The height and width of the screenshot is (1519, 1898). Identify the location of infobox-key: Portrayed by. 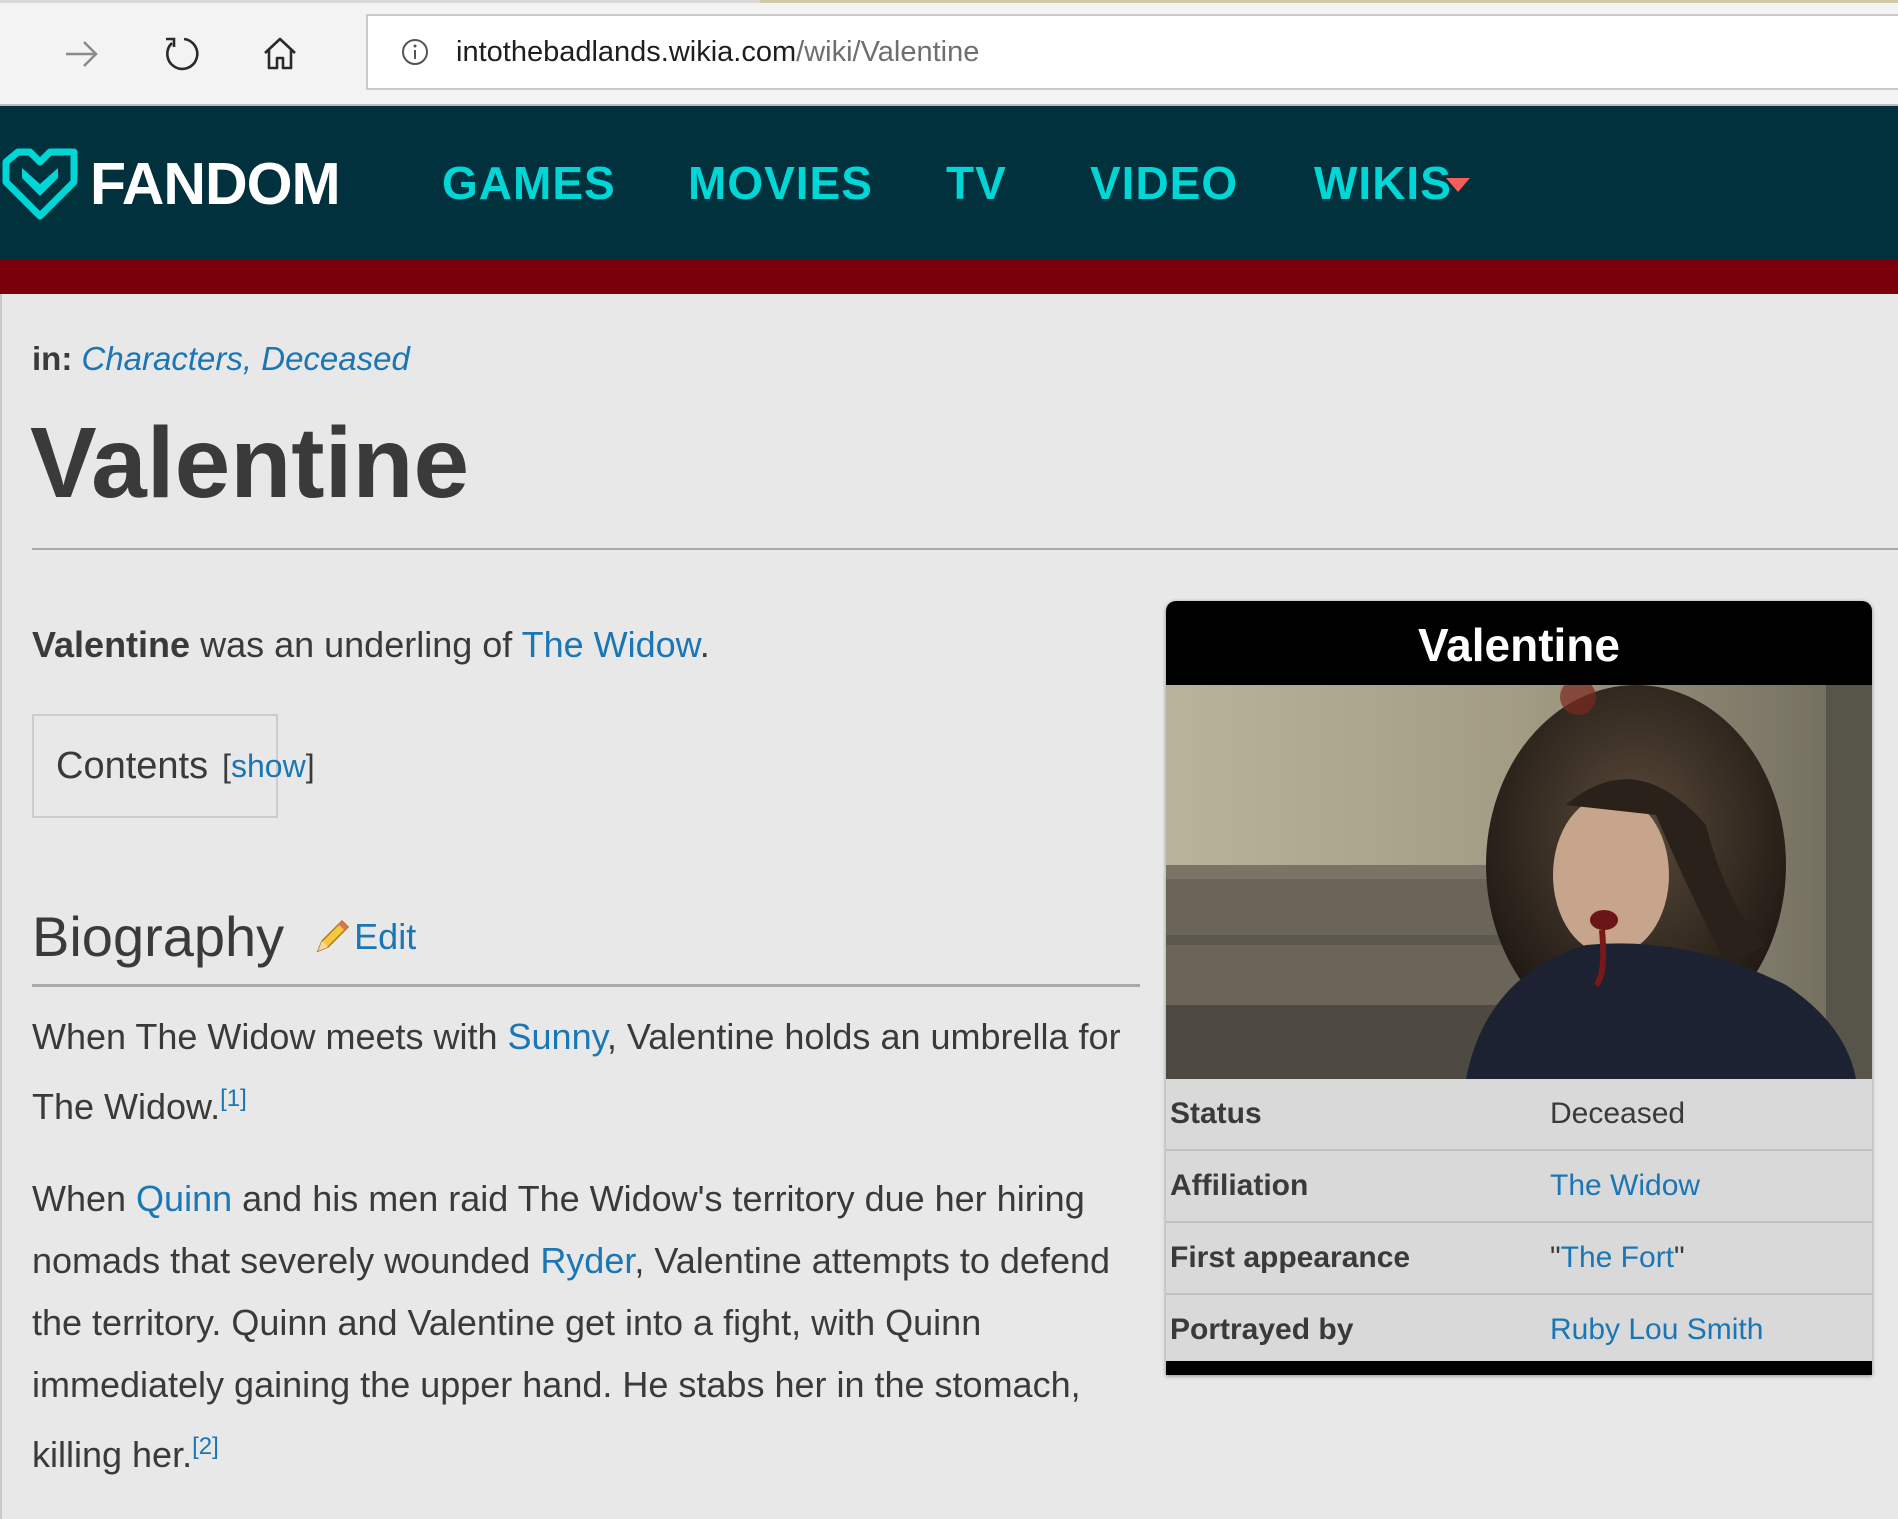
(1262, 1329).